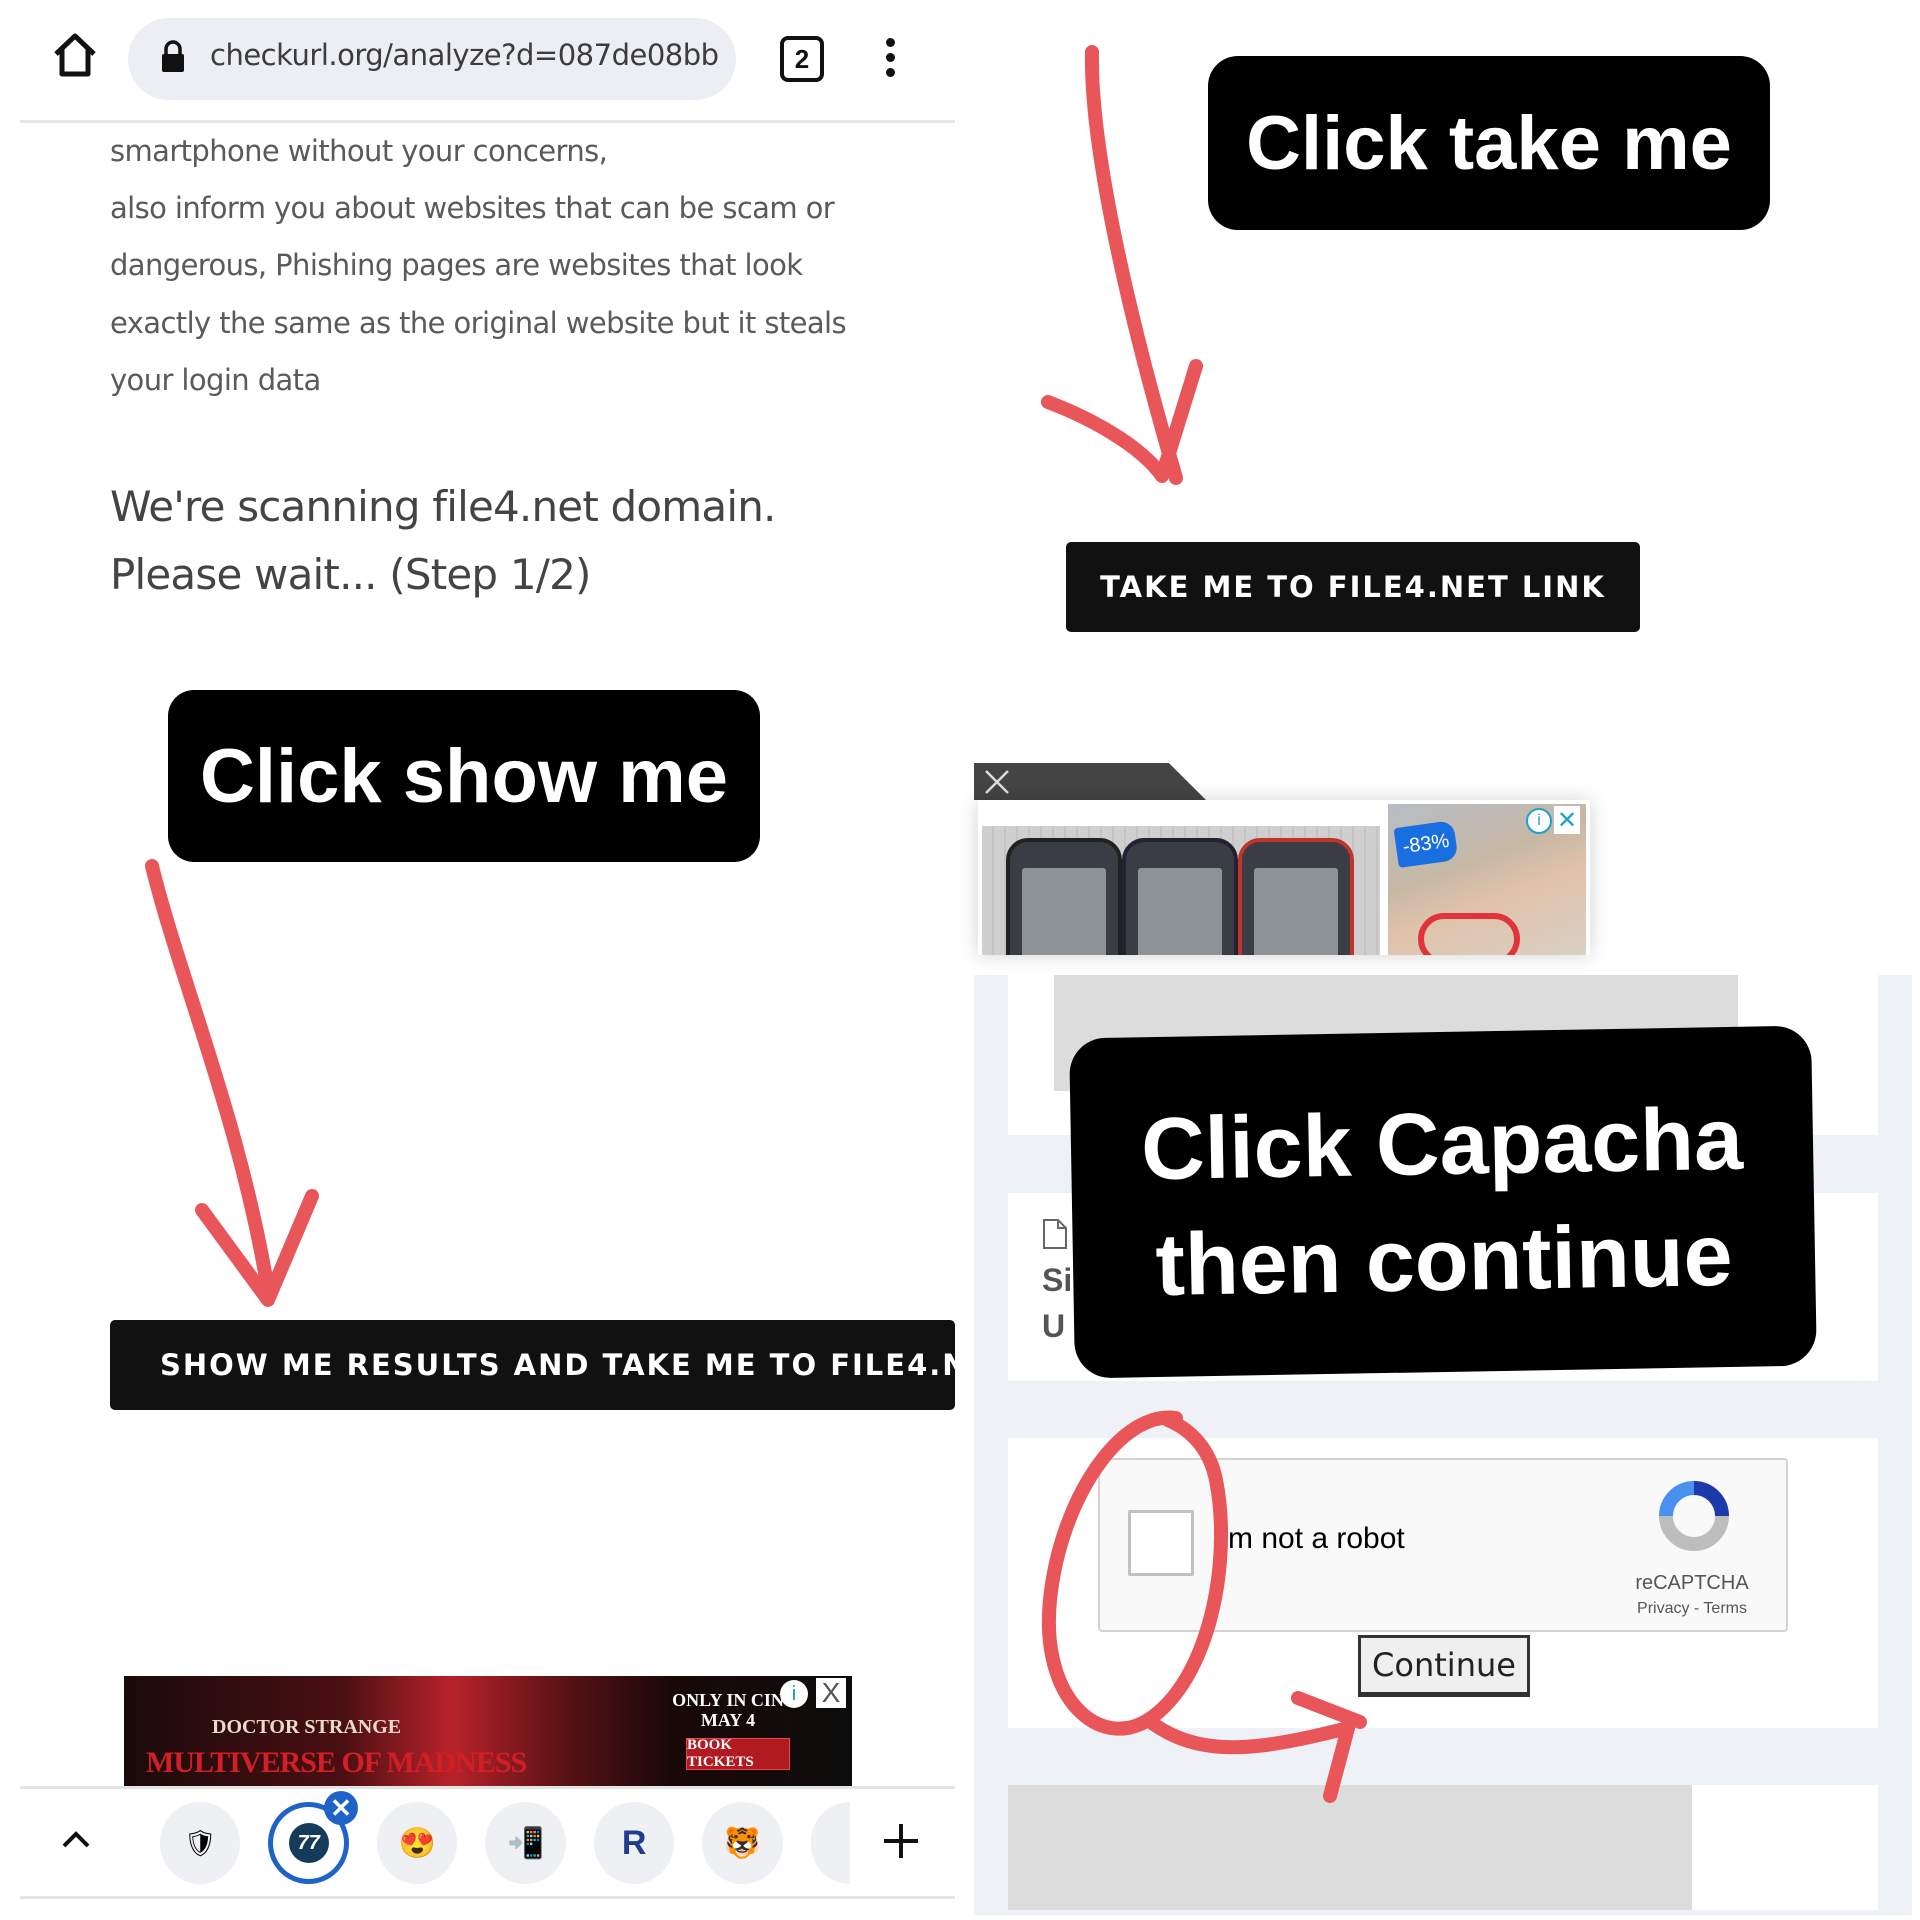  I want to click on new-tab-button, so click(901, 1841).